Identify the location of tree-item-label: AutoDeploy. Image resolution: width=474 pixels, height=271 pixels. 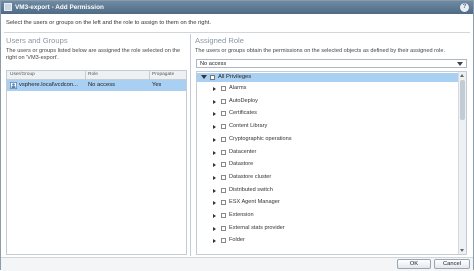
(243, 100).